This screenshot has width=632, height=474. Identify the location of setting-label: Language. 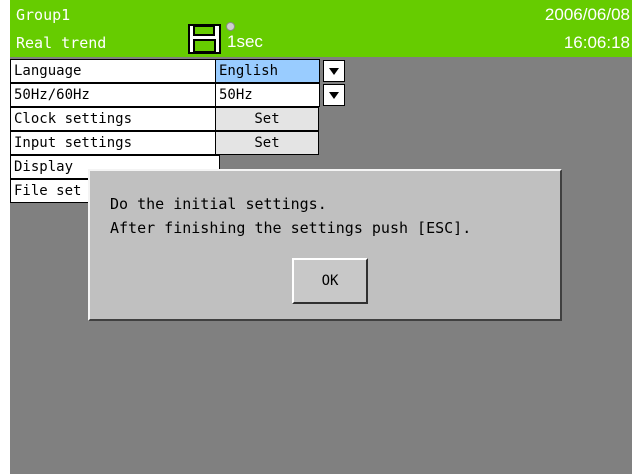
(115, 71).